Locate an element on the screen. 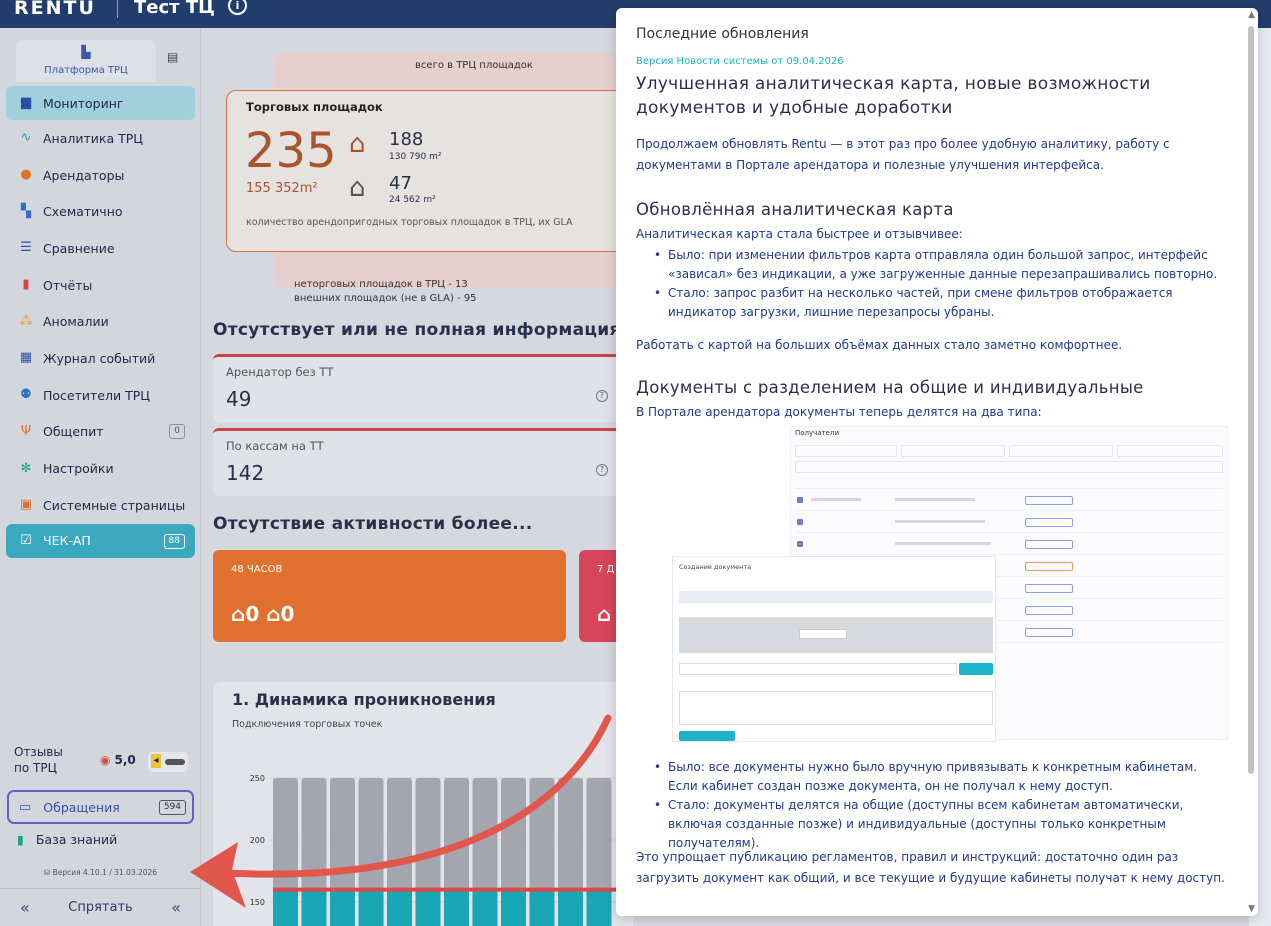 Image resolution: width=1271 pixels, height=926 pixels. form-field is located at coordinates (818, 669).